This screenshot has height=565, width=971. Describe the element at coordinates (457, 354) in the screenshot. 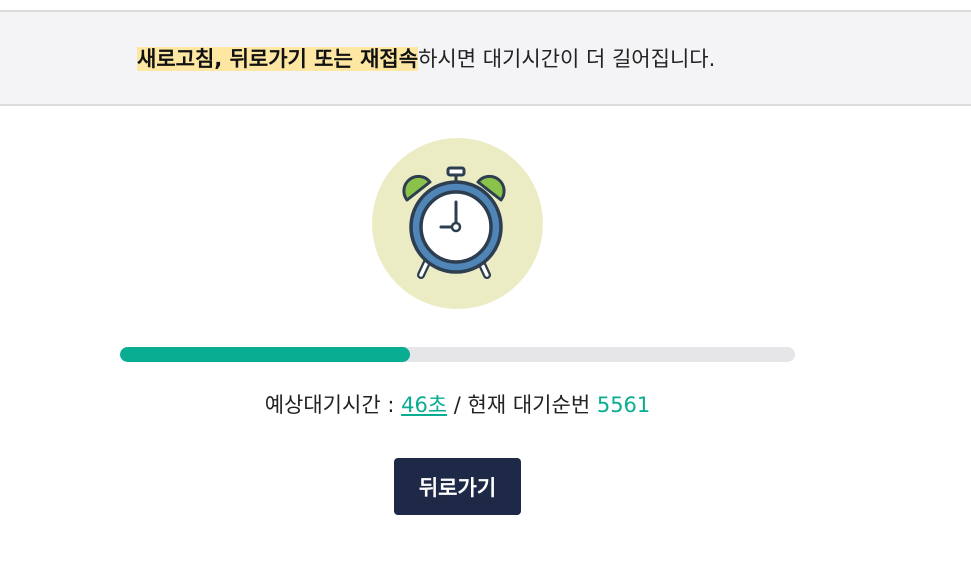

I see `progress-bar` at that location.